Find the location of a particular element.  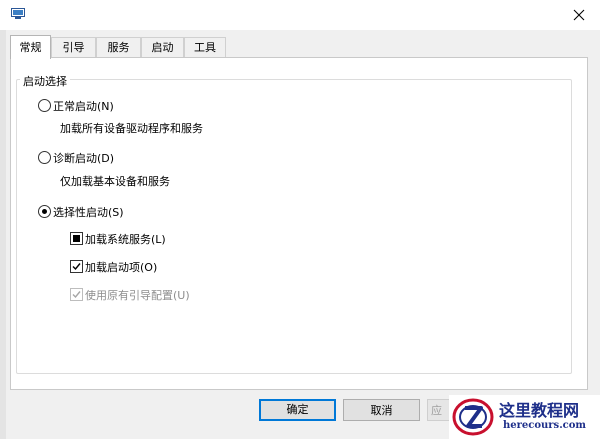

tab-boot: 引导 is located at coordinates (73, 47).